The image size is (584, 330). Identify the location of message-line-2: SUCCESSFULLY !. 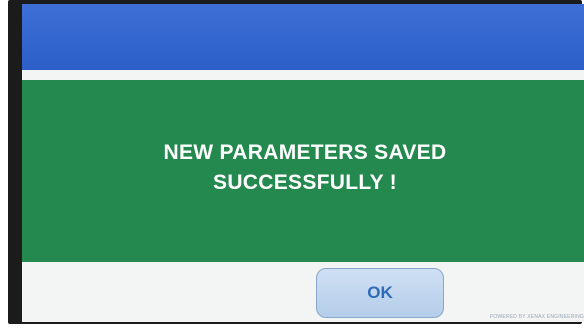
(305, 182).